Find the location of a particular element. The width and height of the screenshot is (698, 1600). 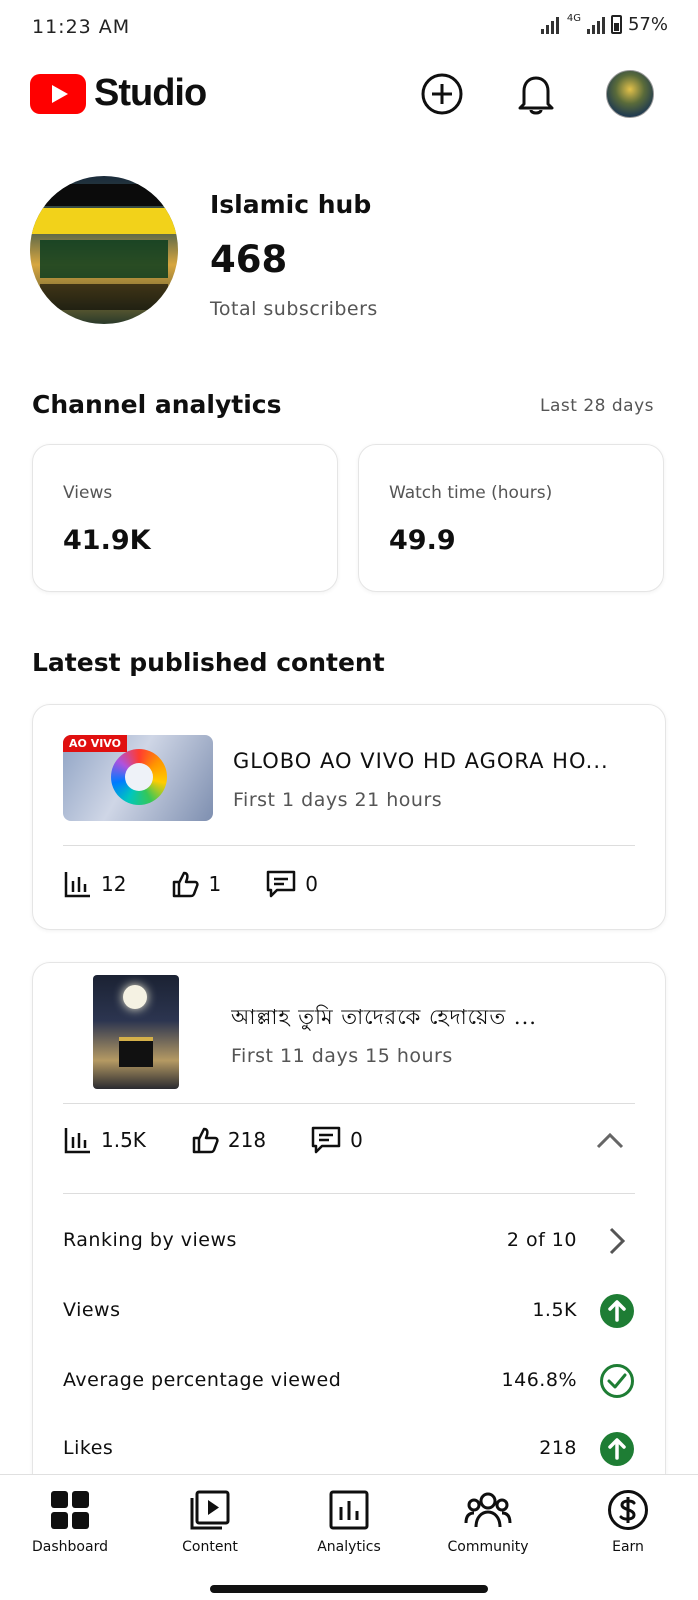

comments-metric: 0 is located at coordinates (336, 1140).